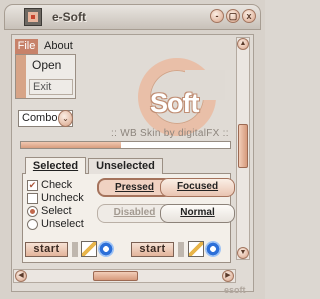 The image size is (320, 299). I want to click on menu-about: About, so click(58, 46).